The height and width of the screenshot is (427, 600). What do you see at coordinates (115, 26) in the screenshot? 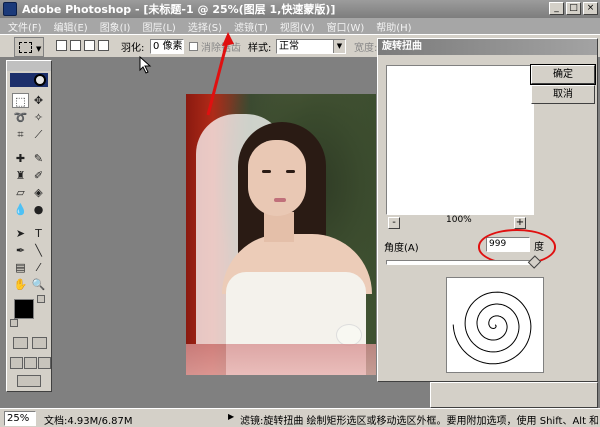
I see `menu-image: 图象(I)` at bounding box center [115, 26].